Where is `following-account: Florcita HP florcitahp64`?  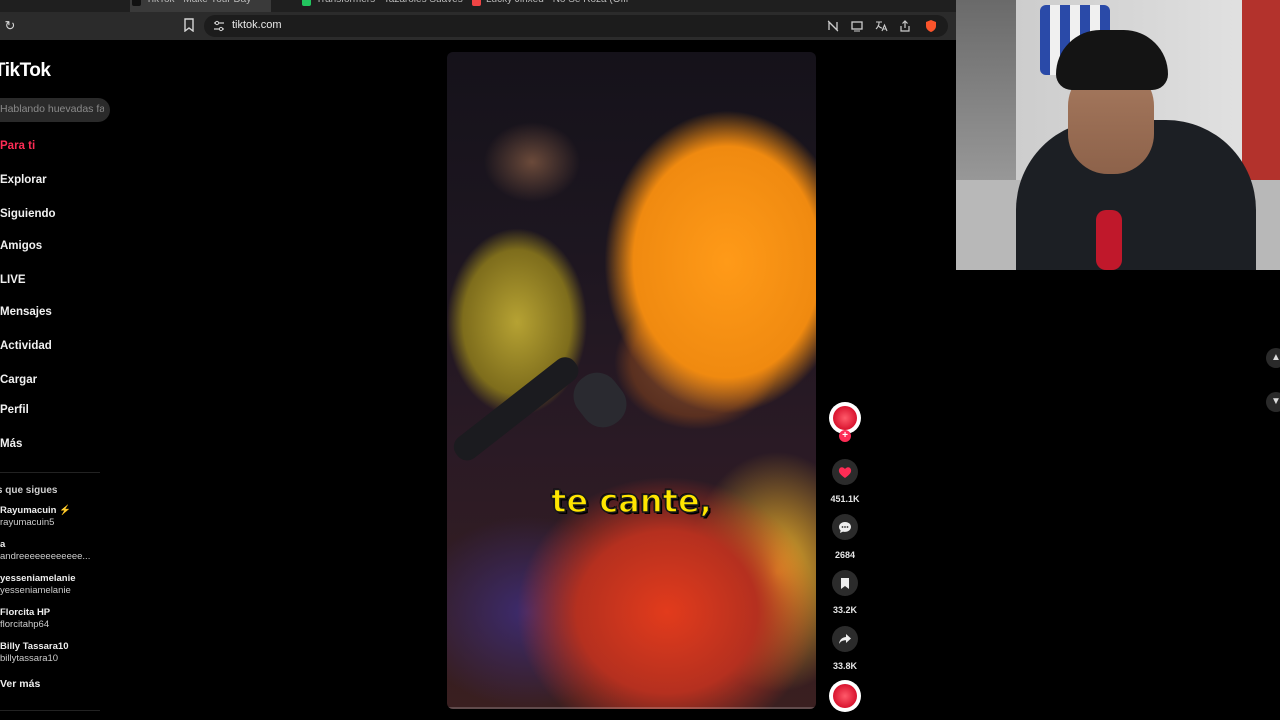
following-account: Florcita HP florcitahp64 is located at coordinates (25, 619).